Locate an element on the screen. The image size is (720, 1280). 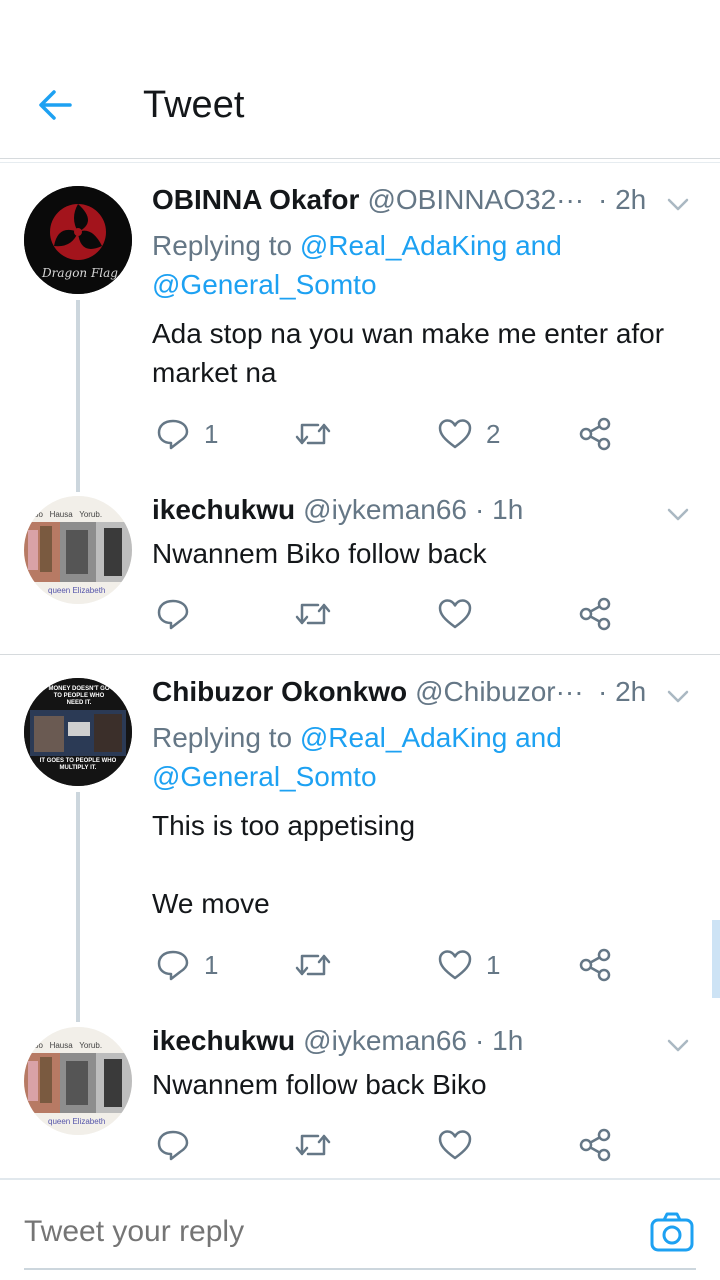
back-button is located at coordinates (55, 105).